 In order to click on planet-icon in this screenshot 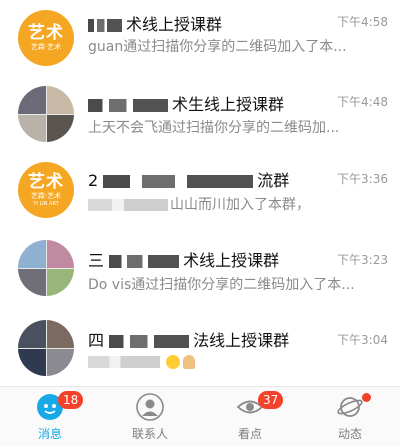, I will do `click(350, 407)`.